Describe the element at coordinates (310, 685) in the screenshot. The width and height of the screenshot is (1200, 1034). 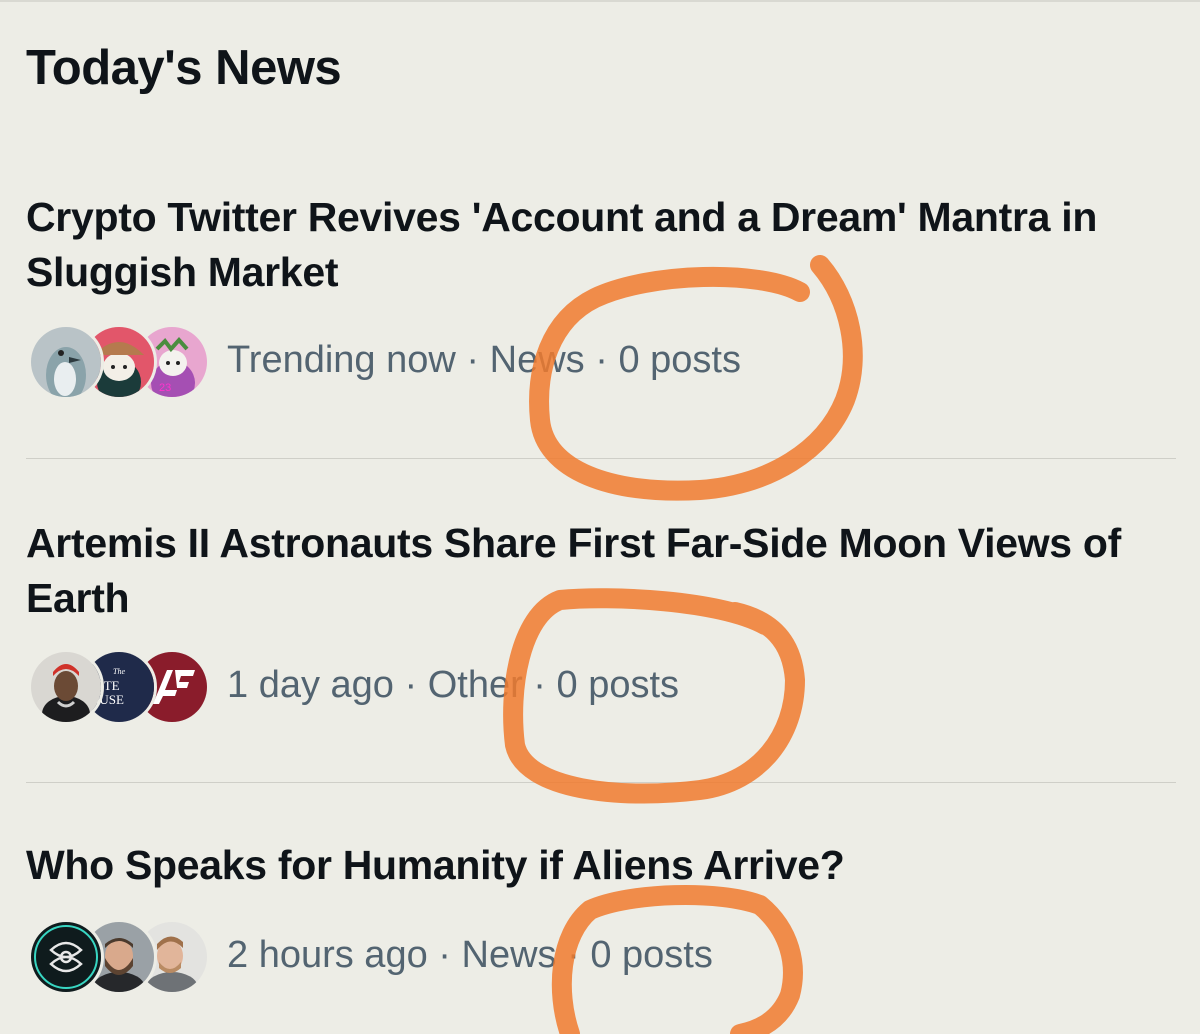
I see `news-time: 1 day ago` at that location.